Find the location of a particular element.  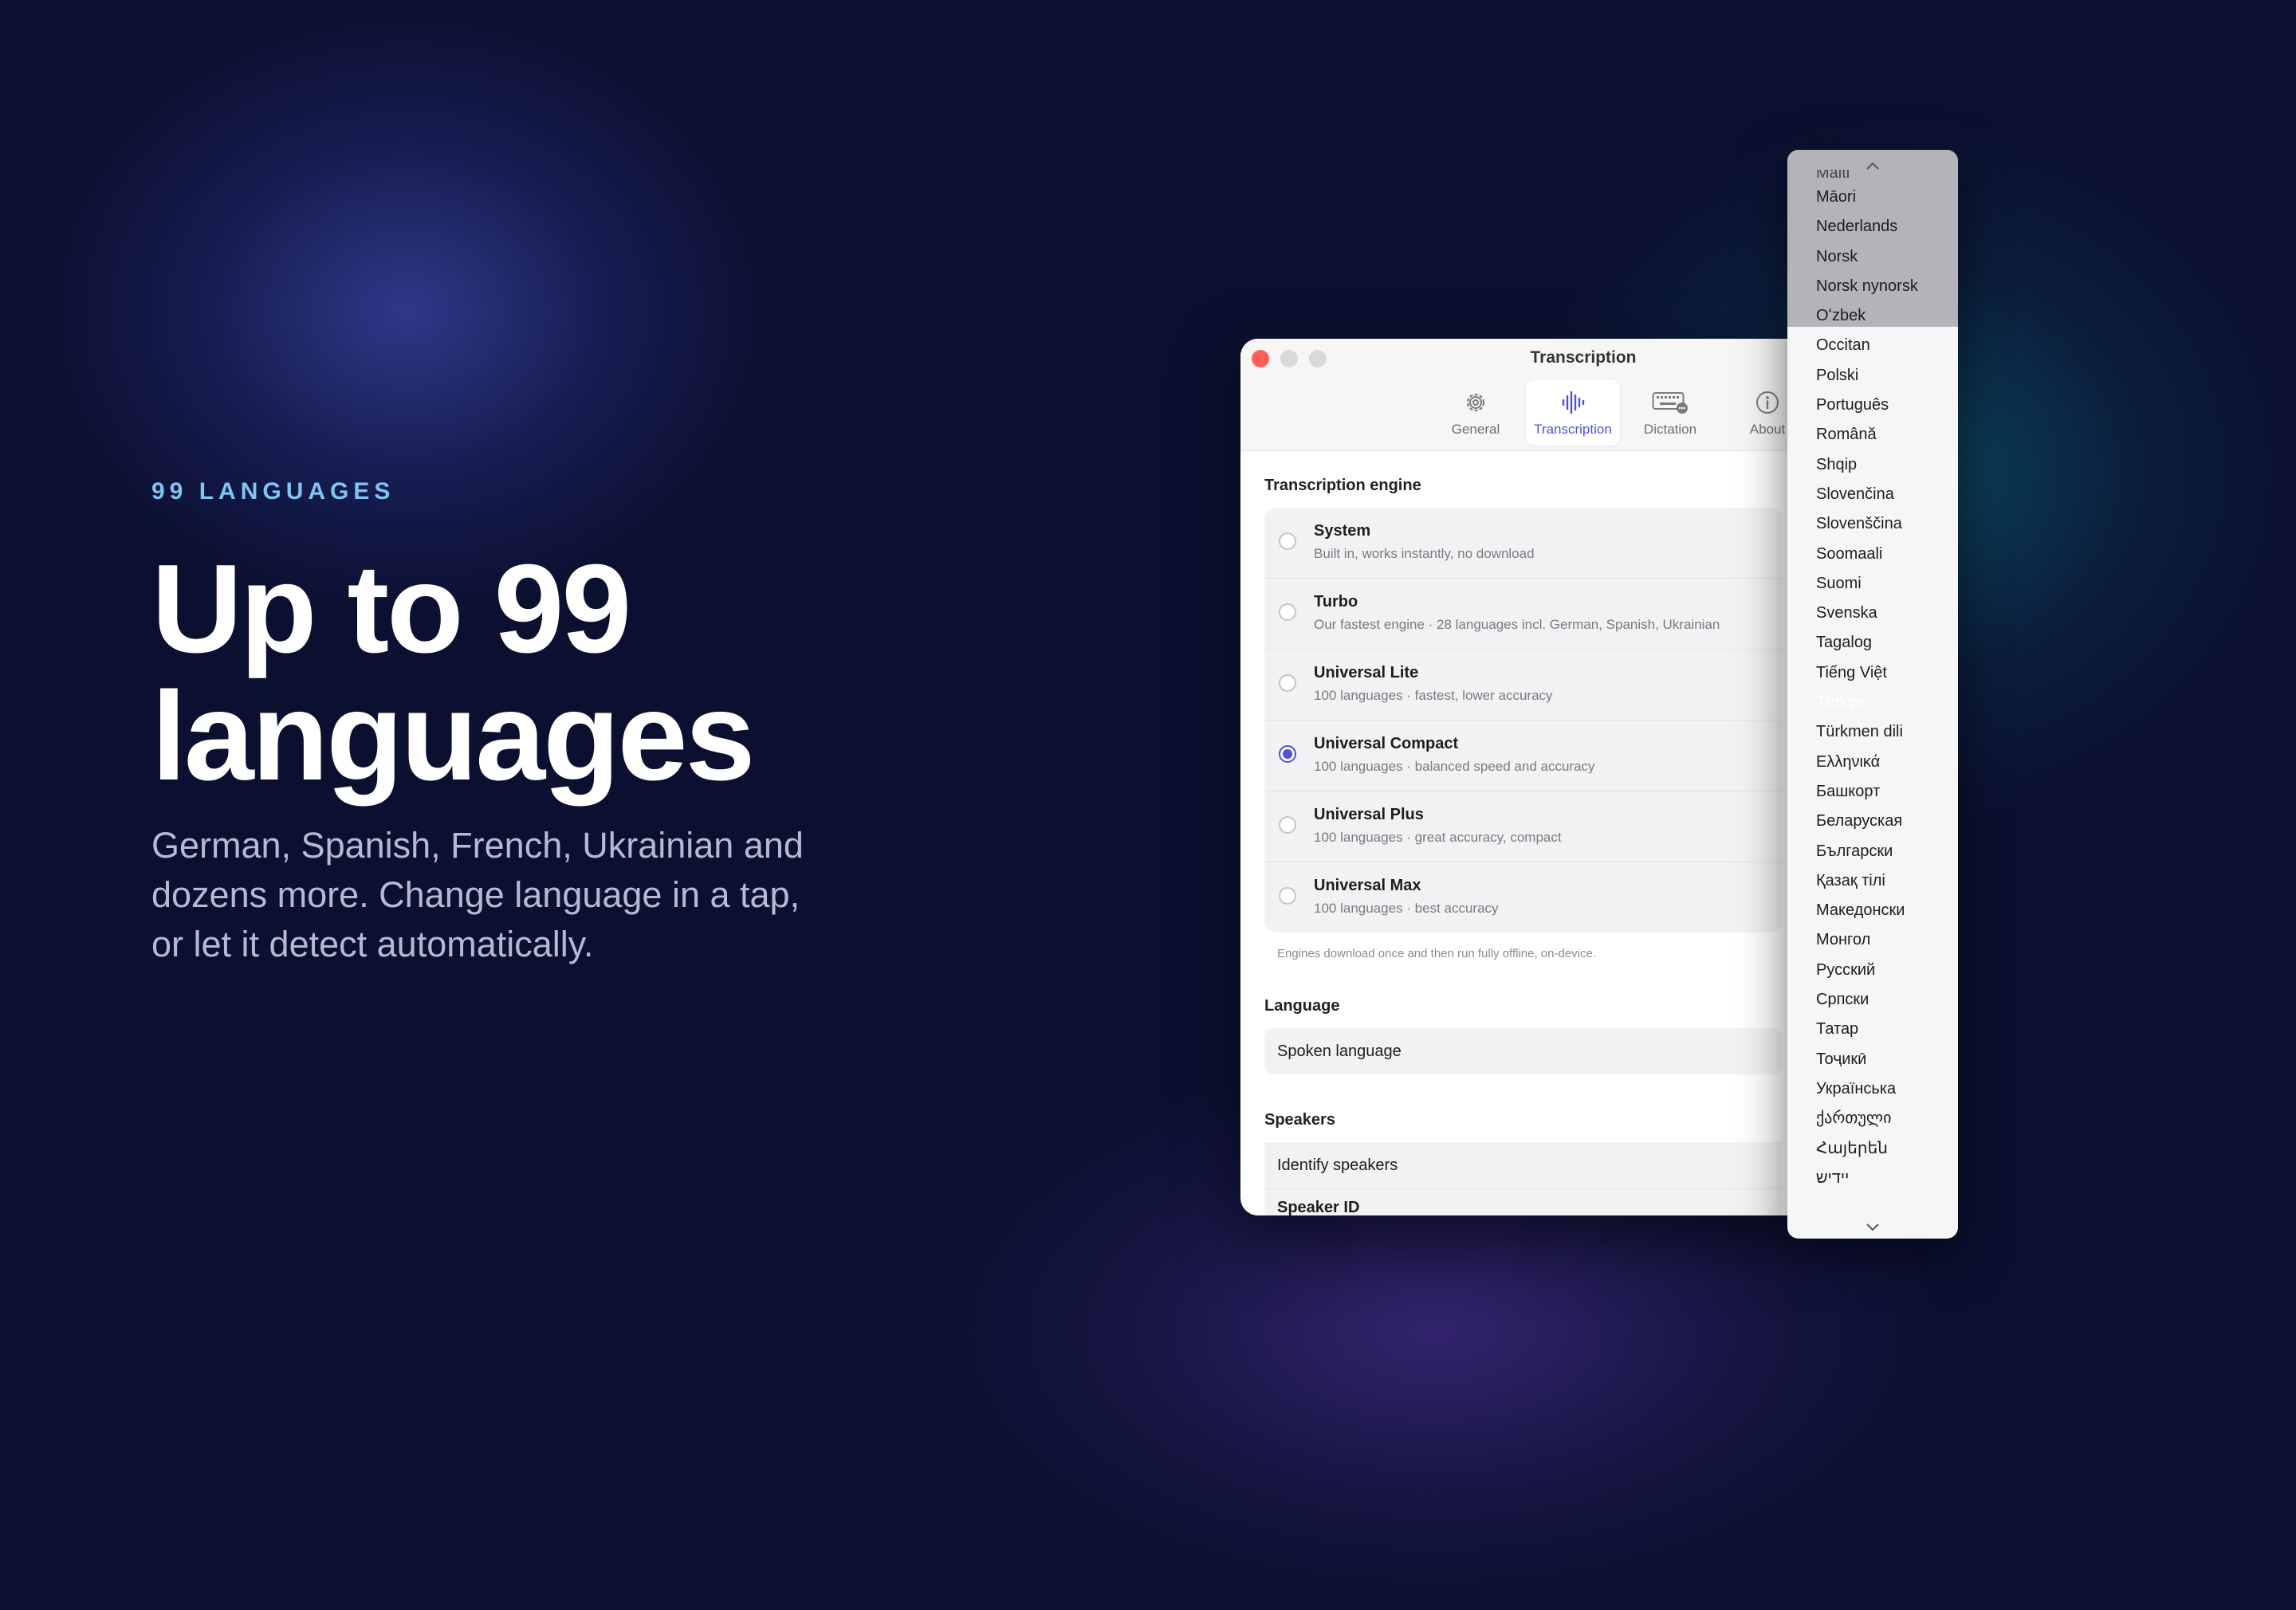

language-item: Башкорт is located at coordinates (1872, 792).